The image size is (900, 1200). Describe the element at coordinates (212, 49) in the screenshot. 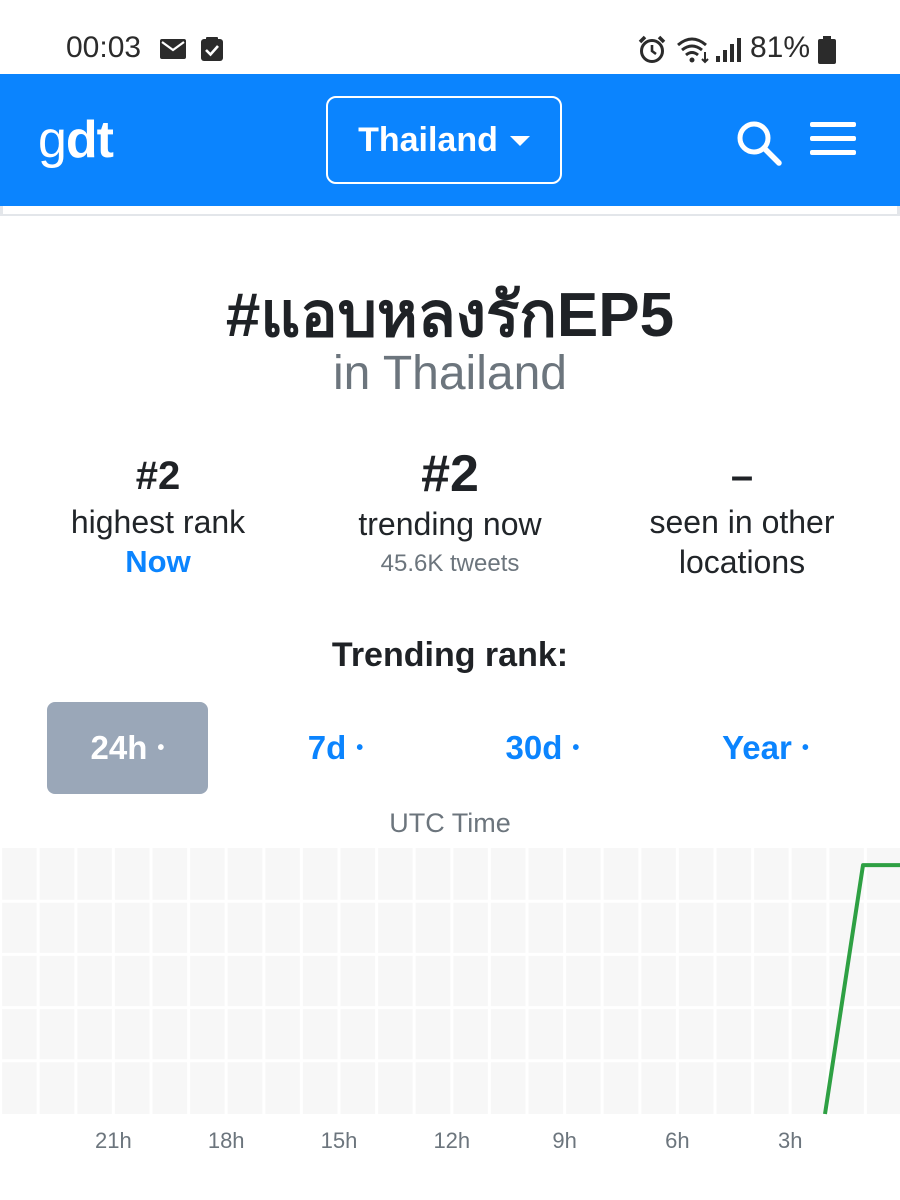

I see `checkbox-icon` at that location.